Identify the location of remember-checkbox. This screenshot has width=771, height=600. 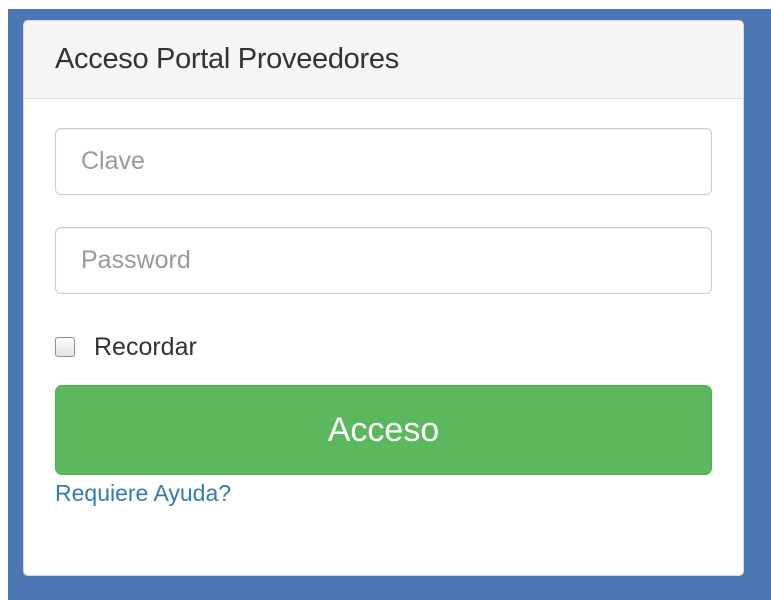
(65, 347).